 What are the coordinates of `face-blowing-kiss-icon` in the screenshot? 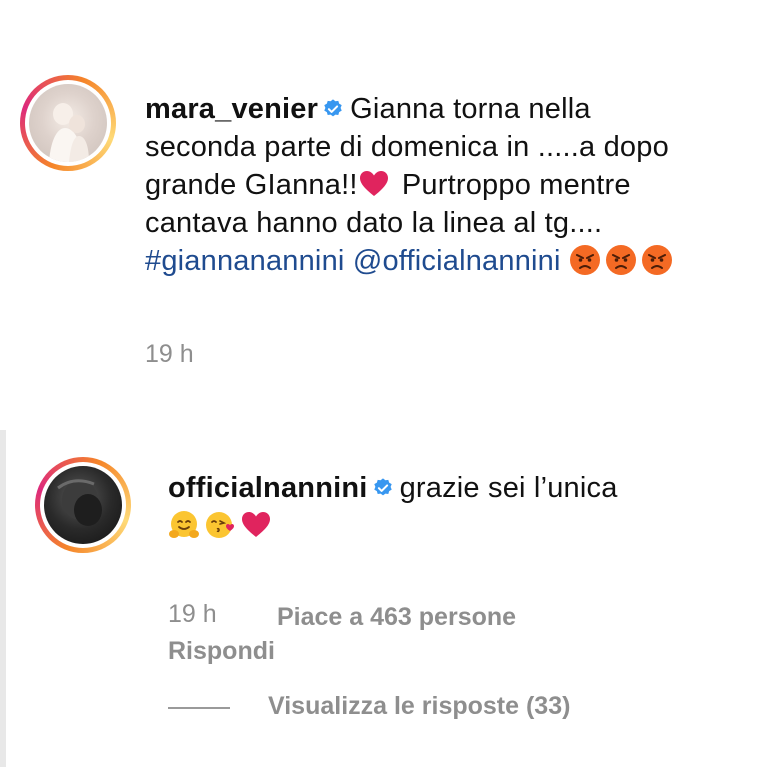 It's located at (220, 525).